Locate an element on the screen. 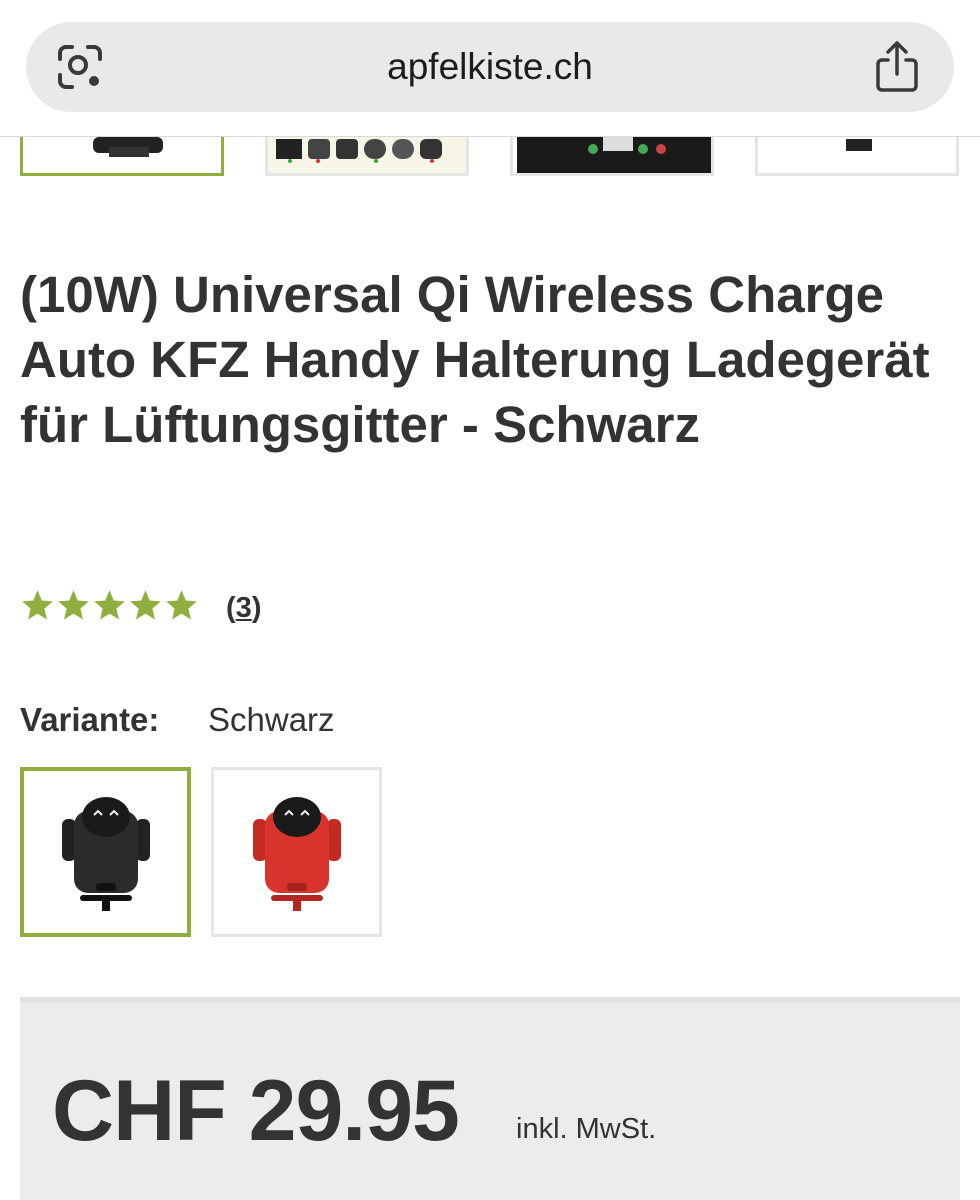 Image resolution: width=980 pixels, height=1200 pixels. browser-toolbar: apfelkiste.ch is located at coordinates (490, 68).